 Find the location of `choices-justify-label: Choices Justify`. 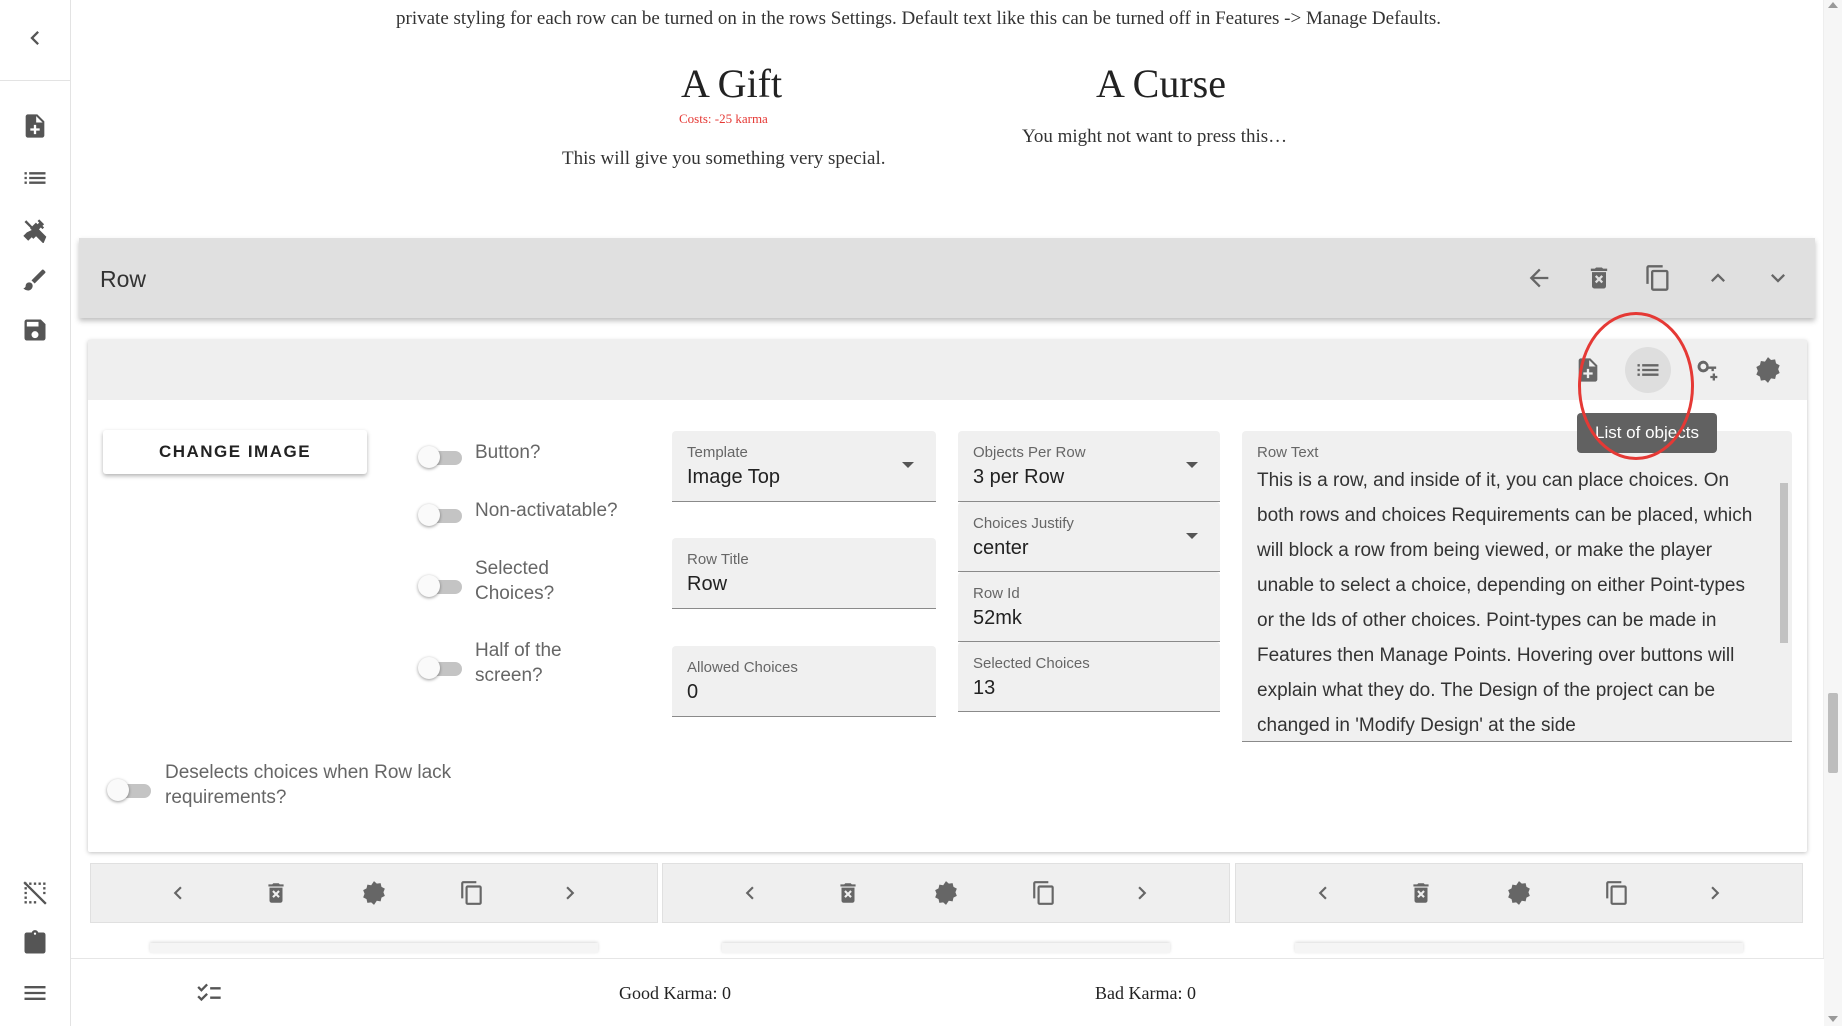

choices-justify-label: Choices Justify is located at coordinates (1023, 523).